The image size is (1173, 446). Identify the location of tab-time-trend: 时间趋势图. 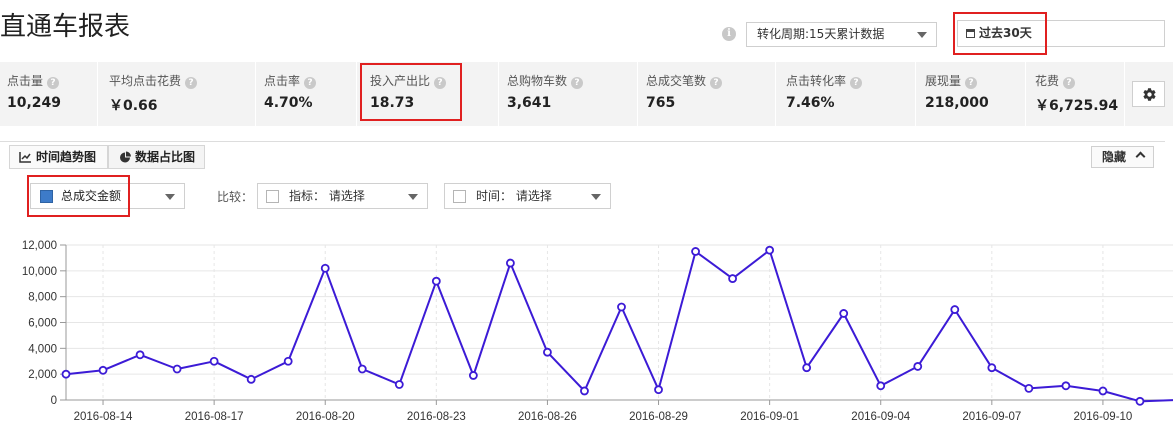
(58, 157).